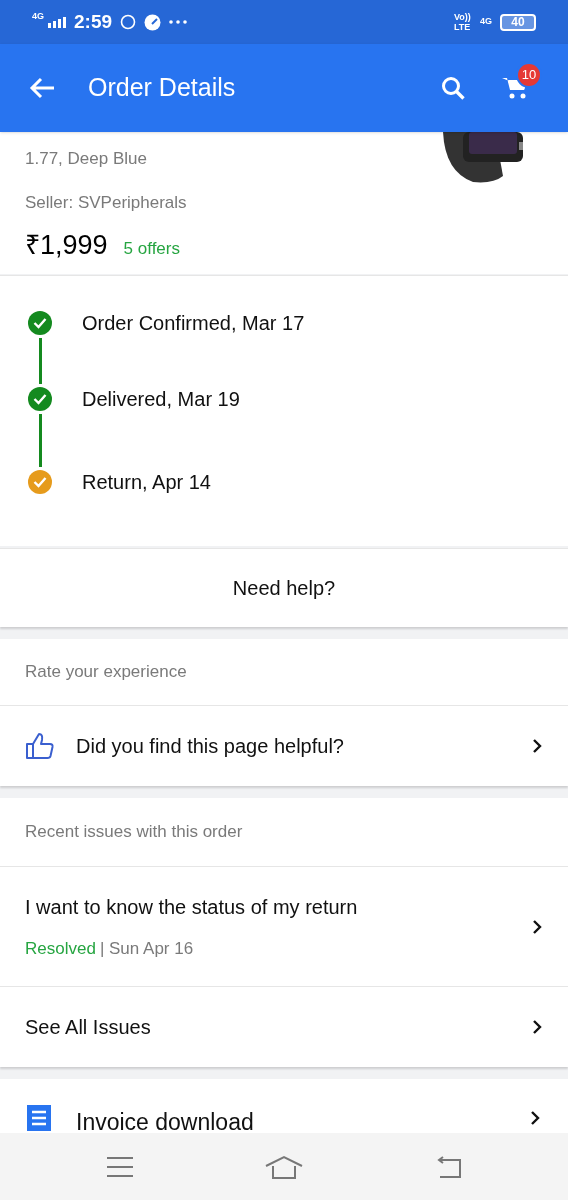  I want to click on timeline-step: Delivered, Mar 19, so click(161, 399).